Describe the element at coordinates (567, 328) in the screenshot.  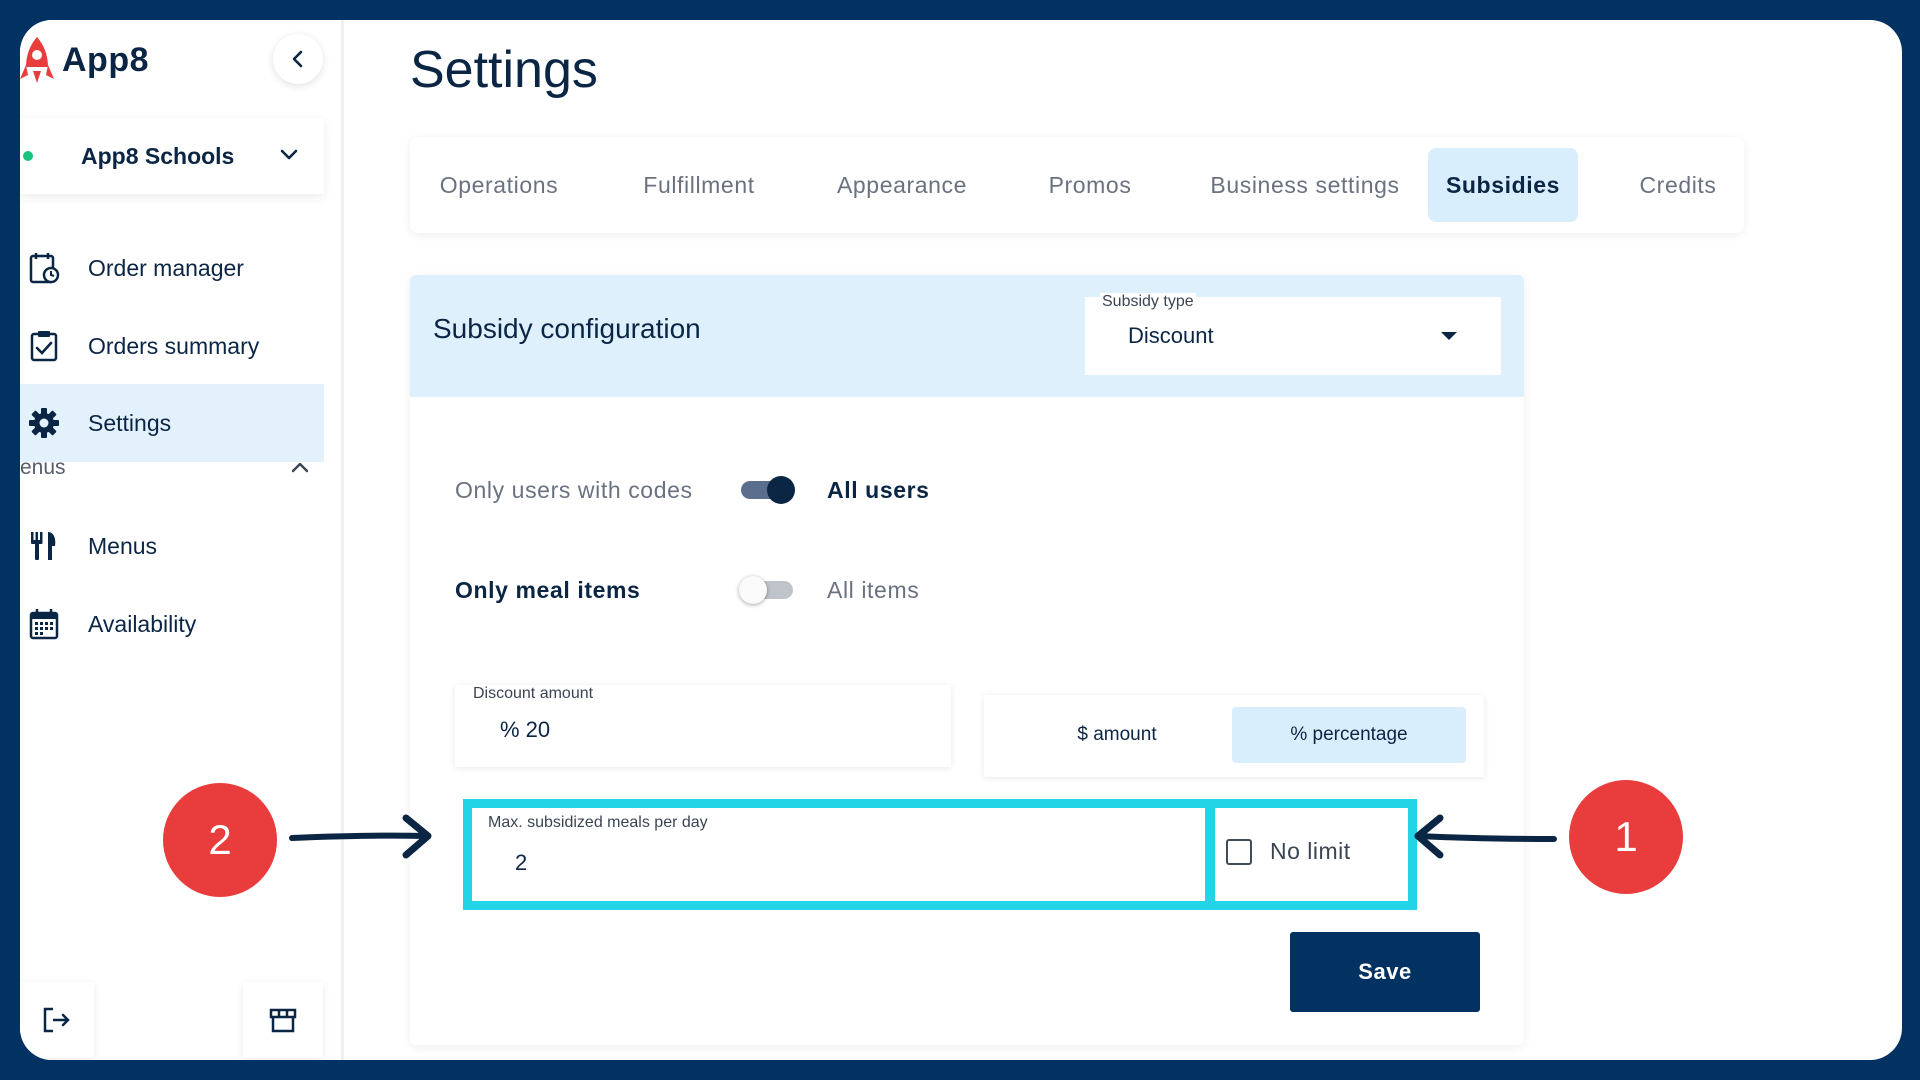
I see `card-title: Subsidy configuration` at that location.